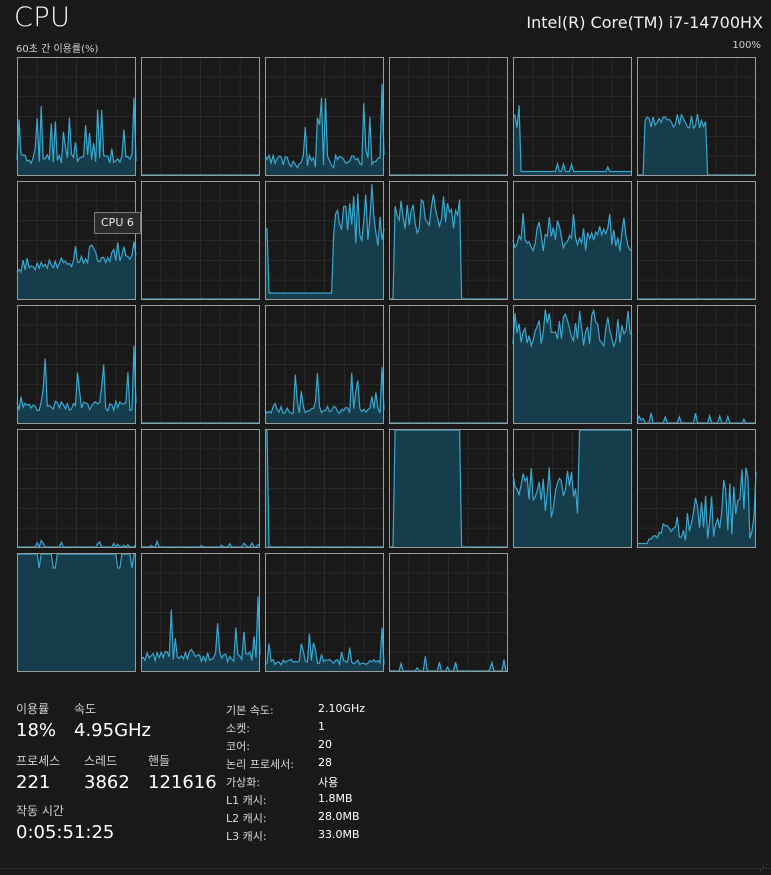 This screenshot has height=875, width=771. What do you see at coordinates (33, 782) in the screenshot?
I see `processes-value: 221` at bounding box center [33, 782].